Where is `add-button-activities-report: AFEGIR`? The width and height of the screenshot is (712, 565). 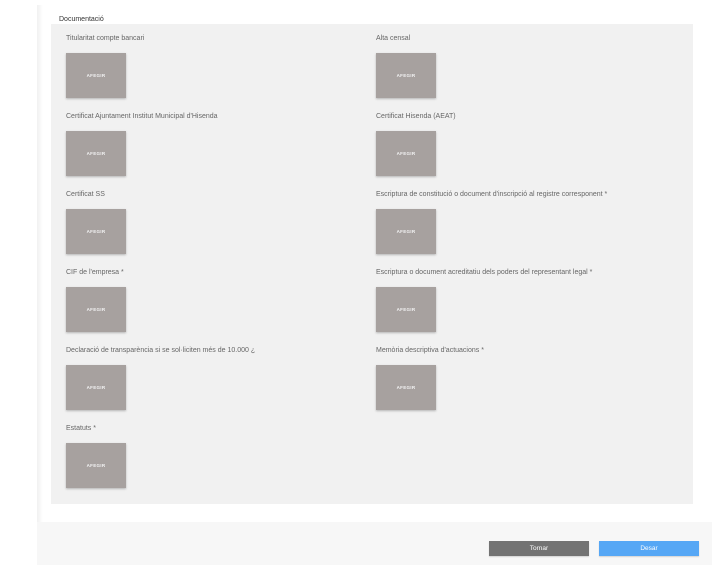 add-button-activities-report: AFEGIR is located at coordinates (406, 387).